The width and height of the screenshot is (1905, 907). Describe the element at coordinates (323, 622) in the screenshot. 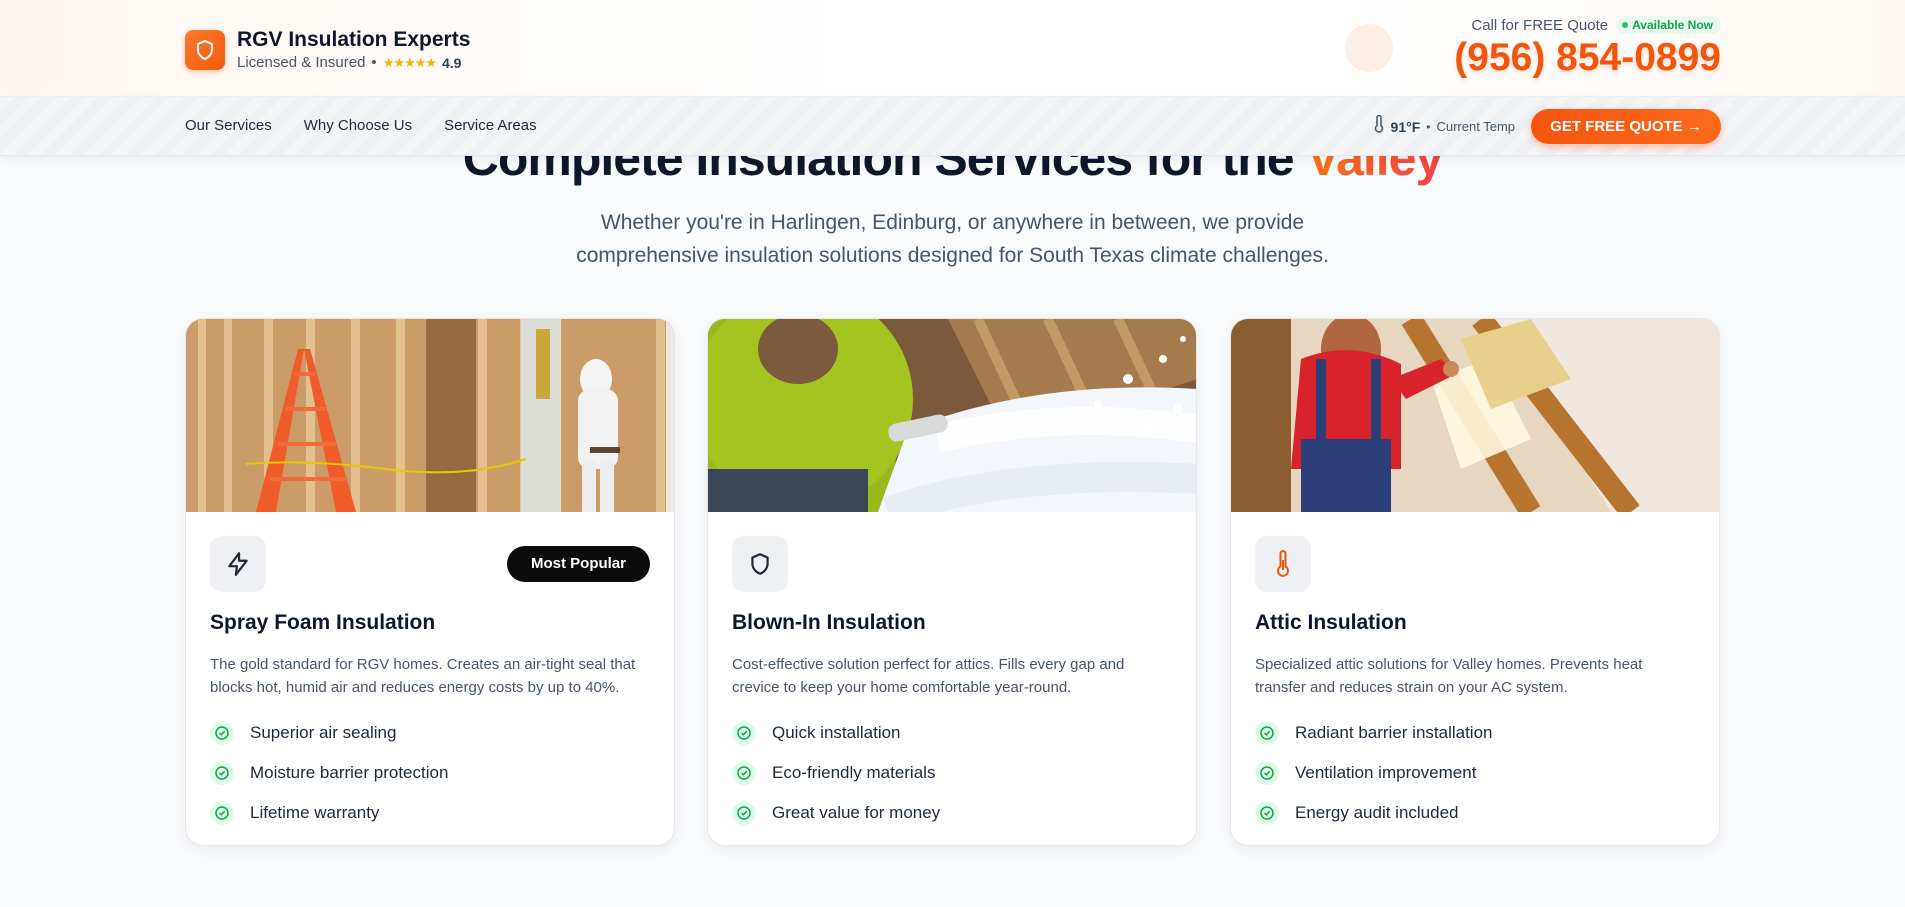

I see `card-title: Spray Foam Insulation` at that location.